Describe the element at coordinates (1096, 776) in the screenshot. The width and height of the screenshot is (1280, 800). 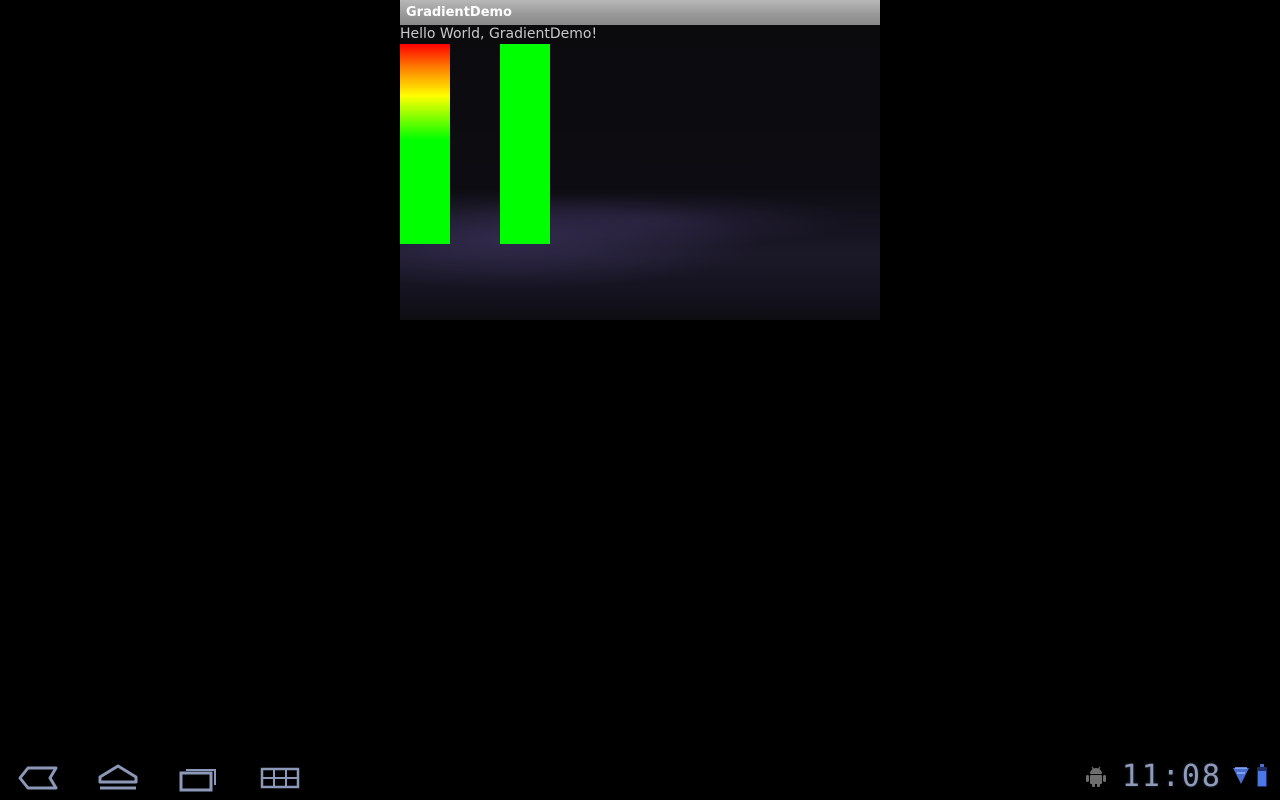
I see `android-debug-icon` at that location.